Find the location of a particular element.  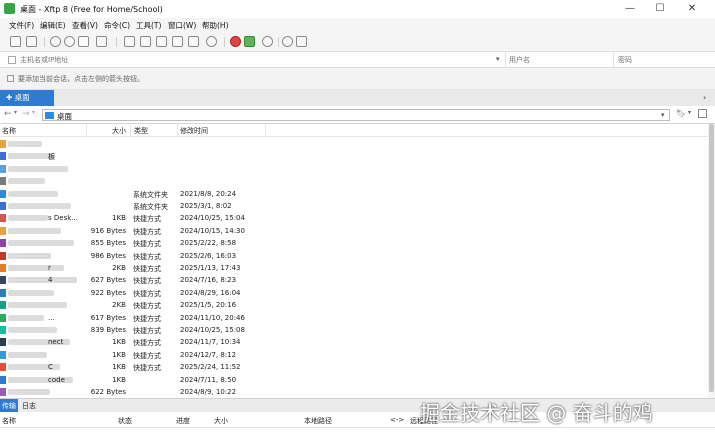

file-row: 922 Bytes 快捷方式 2024/8/29, 16:04 is located at coordinates (357, 293).